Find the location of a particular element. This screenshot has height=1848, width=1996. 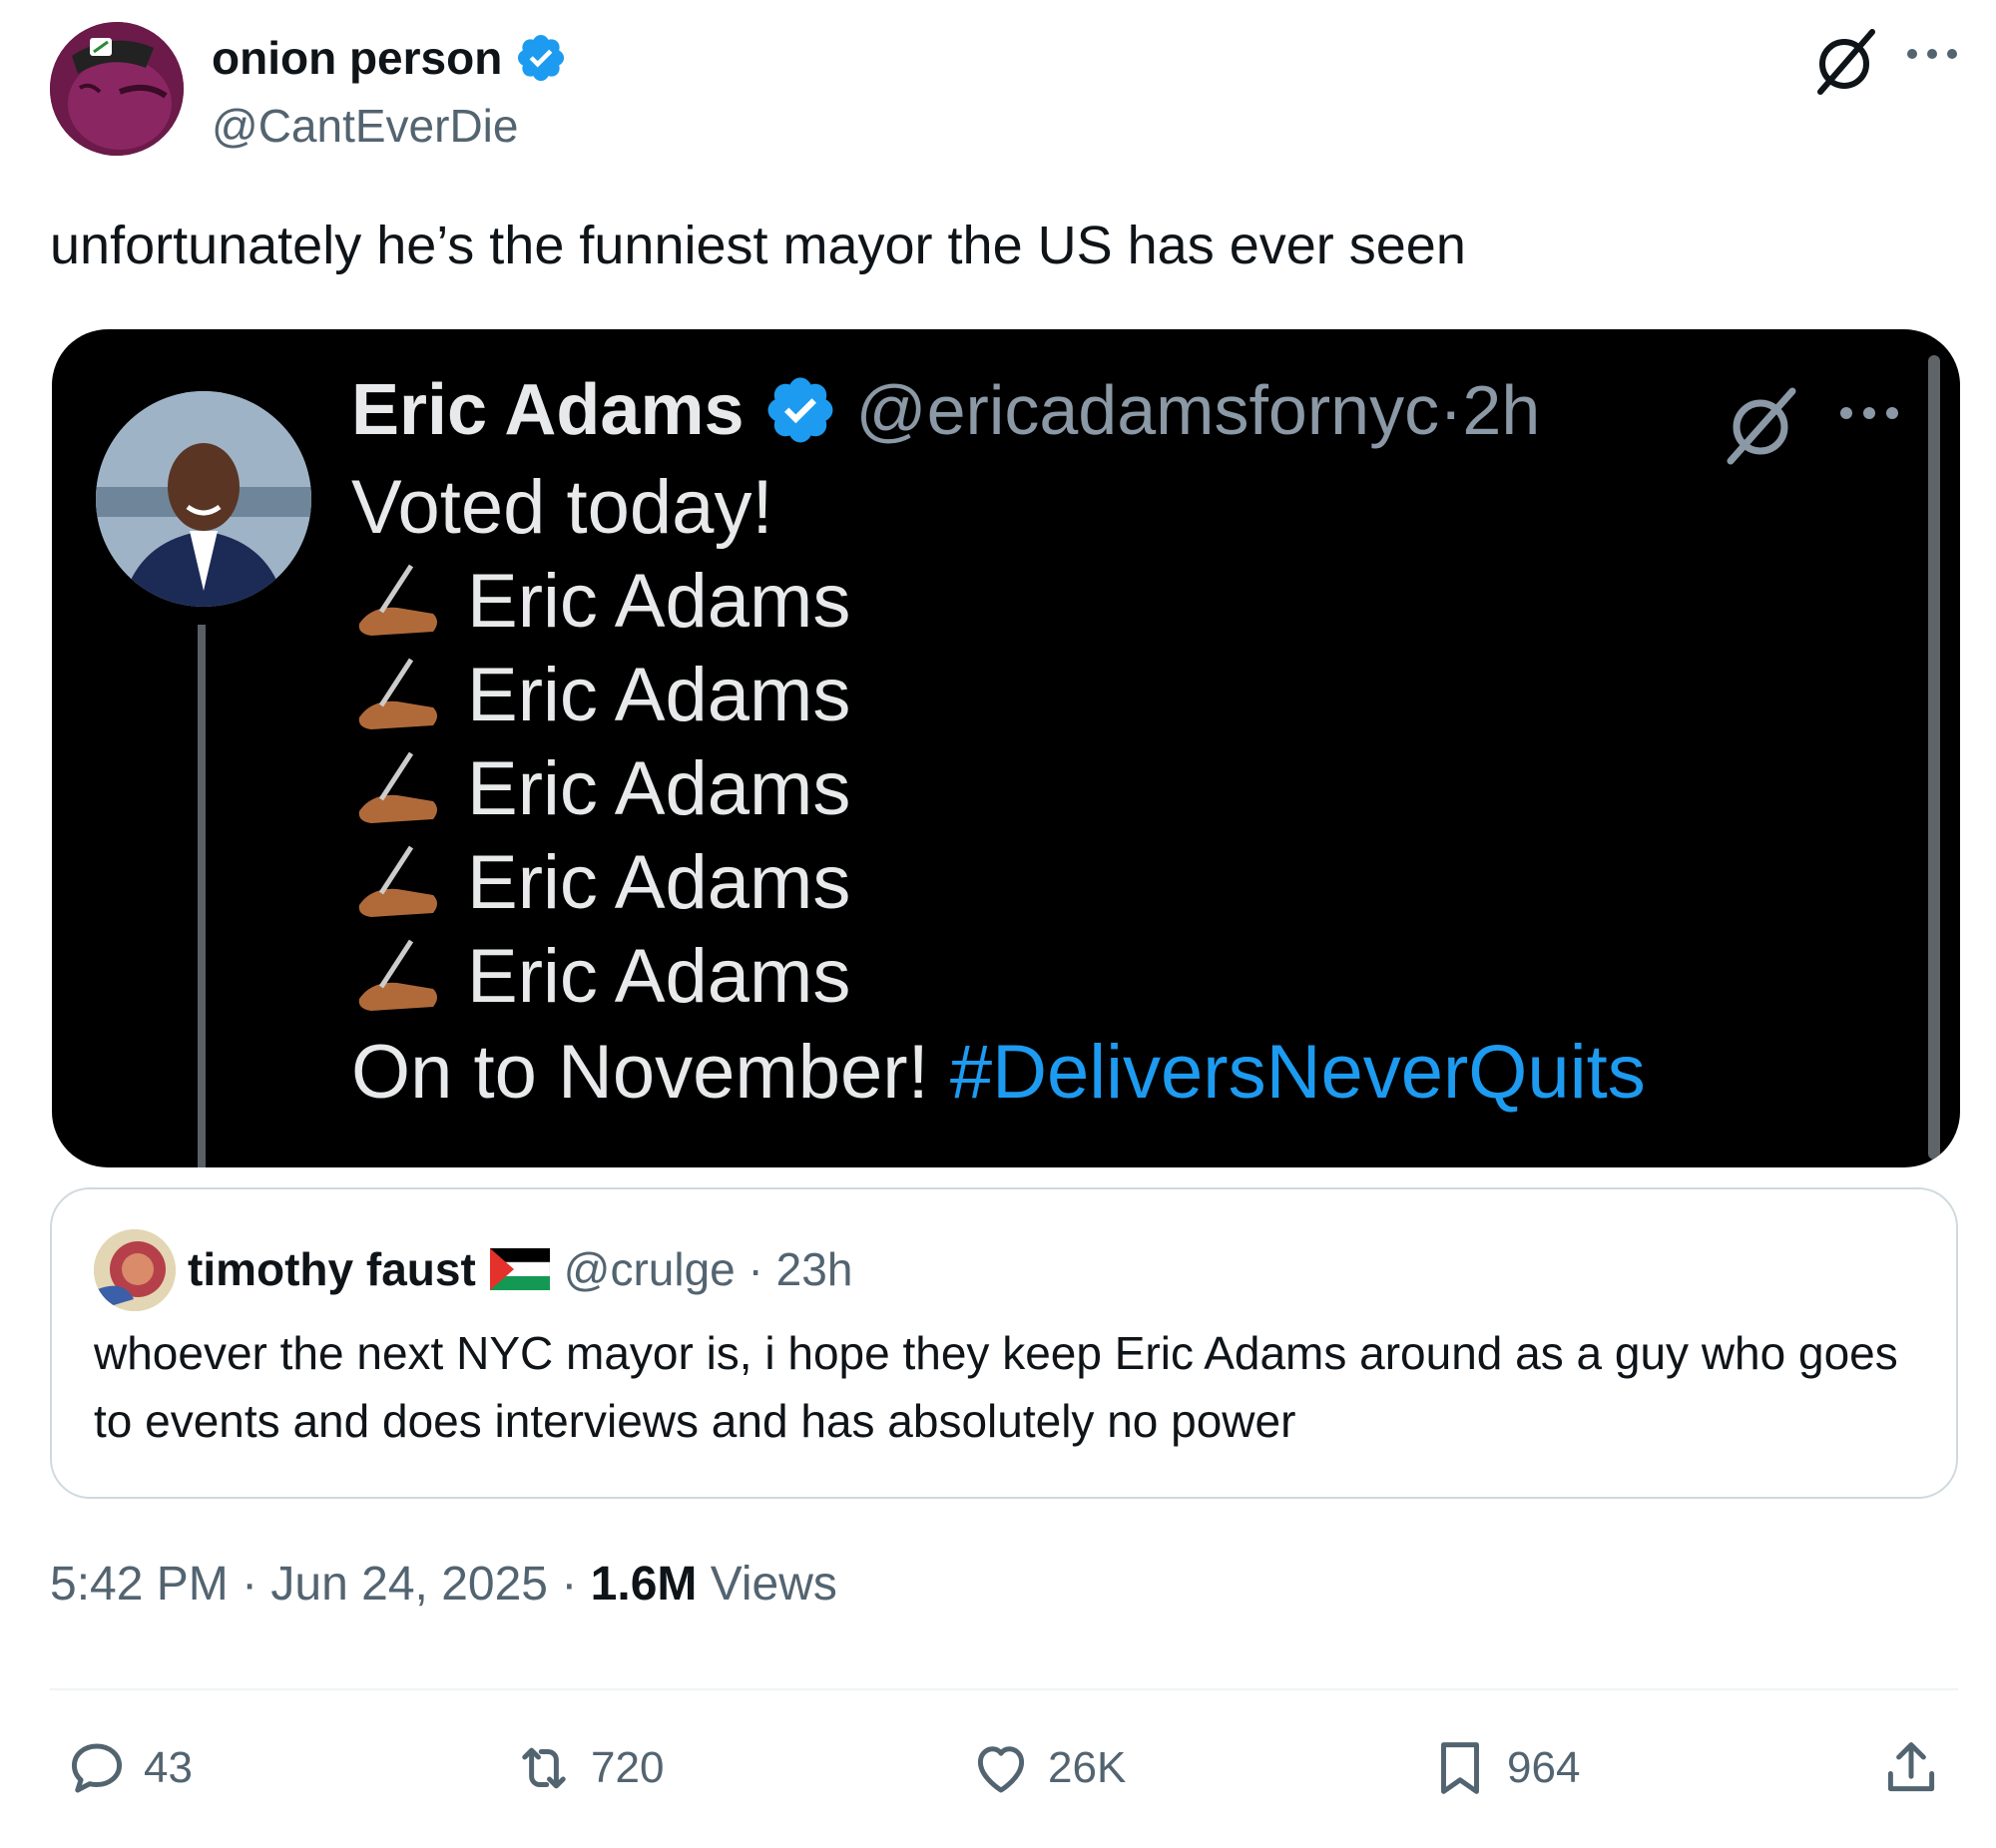

author-display-name: onion person is located at coordinates (357, 58).